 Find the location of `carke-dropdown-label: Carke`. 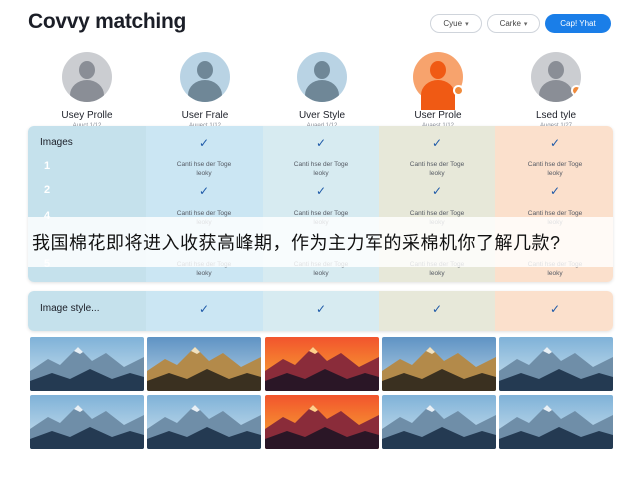

carke-dropdown-label: Carke is located at coordinates (510, 23).